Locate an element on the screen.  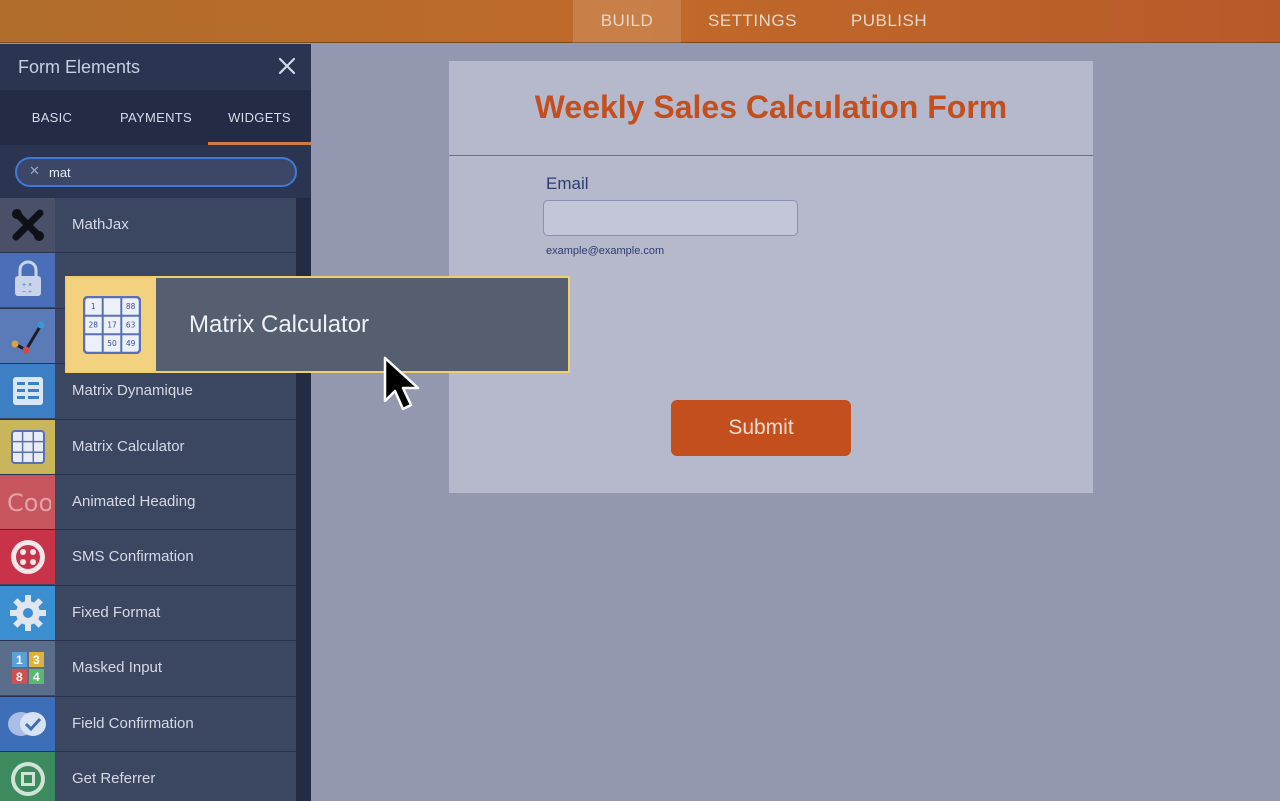
animated-text-icon: Cool is located at coordinates (27, 501).